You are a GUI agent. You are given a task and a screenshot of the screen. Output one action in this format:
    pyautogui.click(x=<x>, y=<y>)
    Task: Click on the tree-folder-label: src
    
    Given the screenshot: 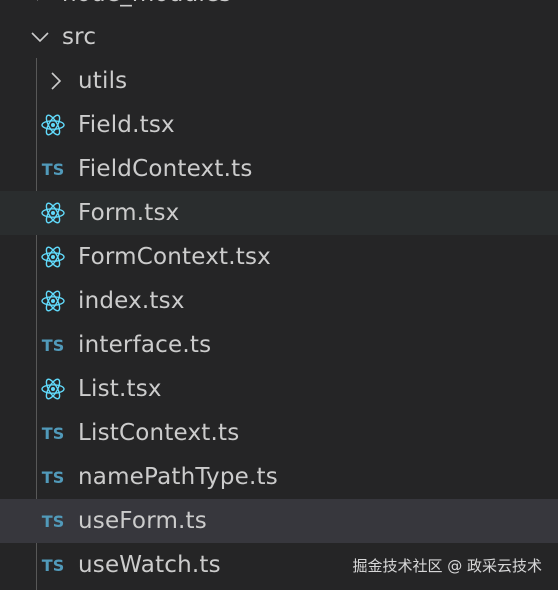 What is the action you would take?
    pyautogui.click(x=79, y=37)
    